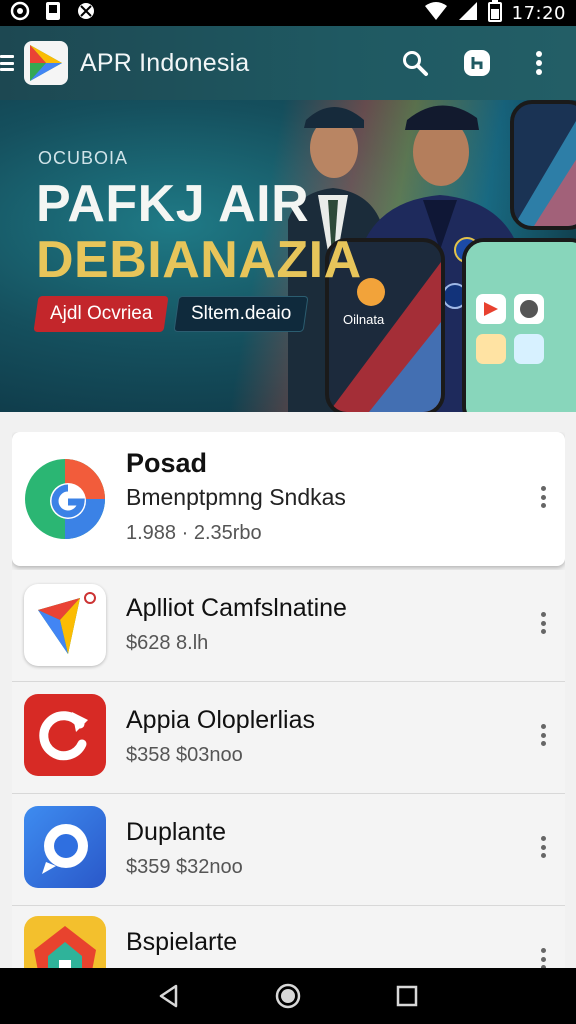 Image resolution: width=576 pixels, height=1024 pixels. What do you see at coordinates (173, 204) in the screenshot?
I see `banner-title-line1: PAFKJ AIR` at bounding box center [173, 204].